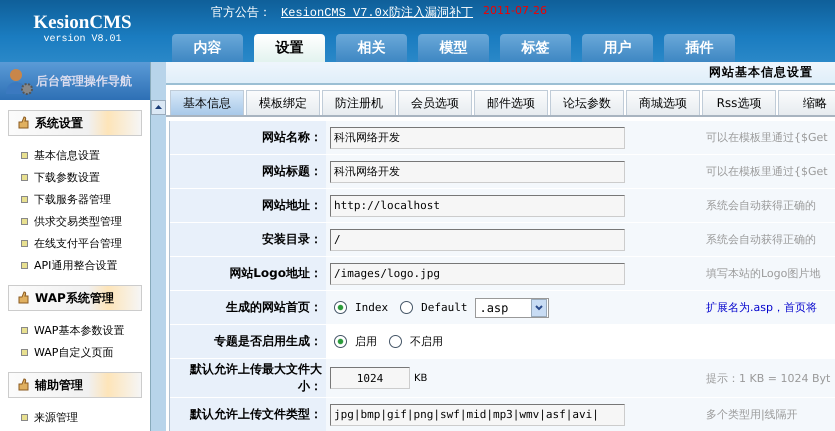 The height and width of the screenshot is (431, 835). I want to click on notice-link: KesionCMS V7.0x防注入漏洞补丁, so click(377, 14).